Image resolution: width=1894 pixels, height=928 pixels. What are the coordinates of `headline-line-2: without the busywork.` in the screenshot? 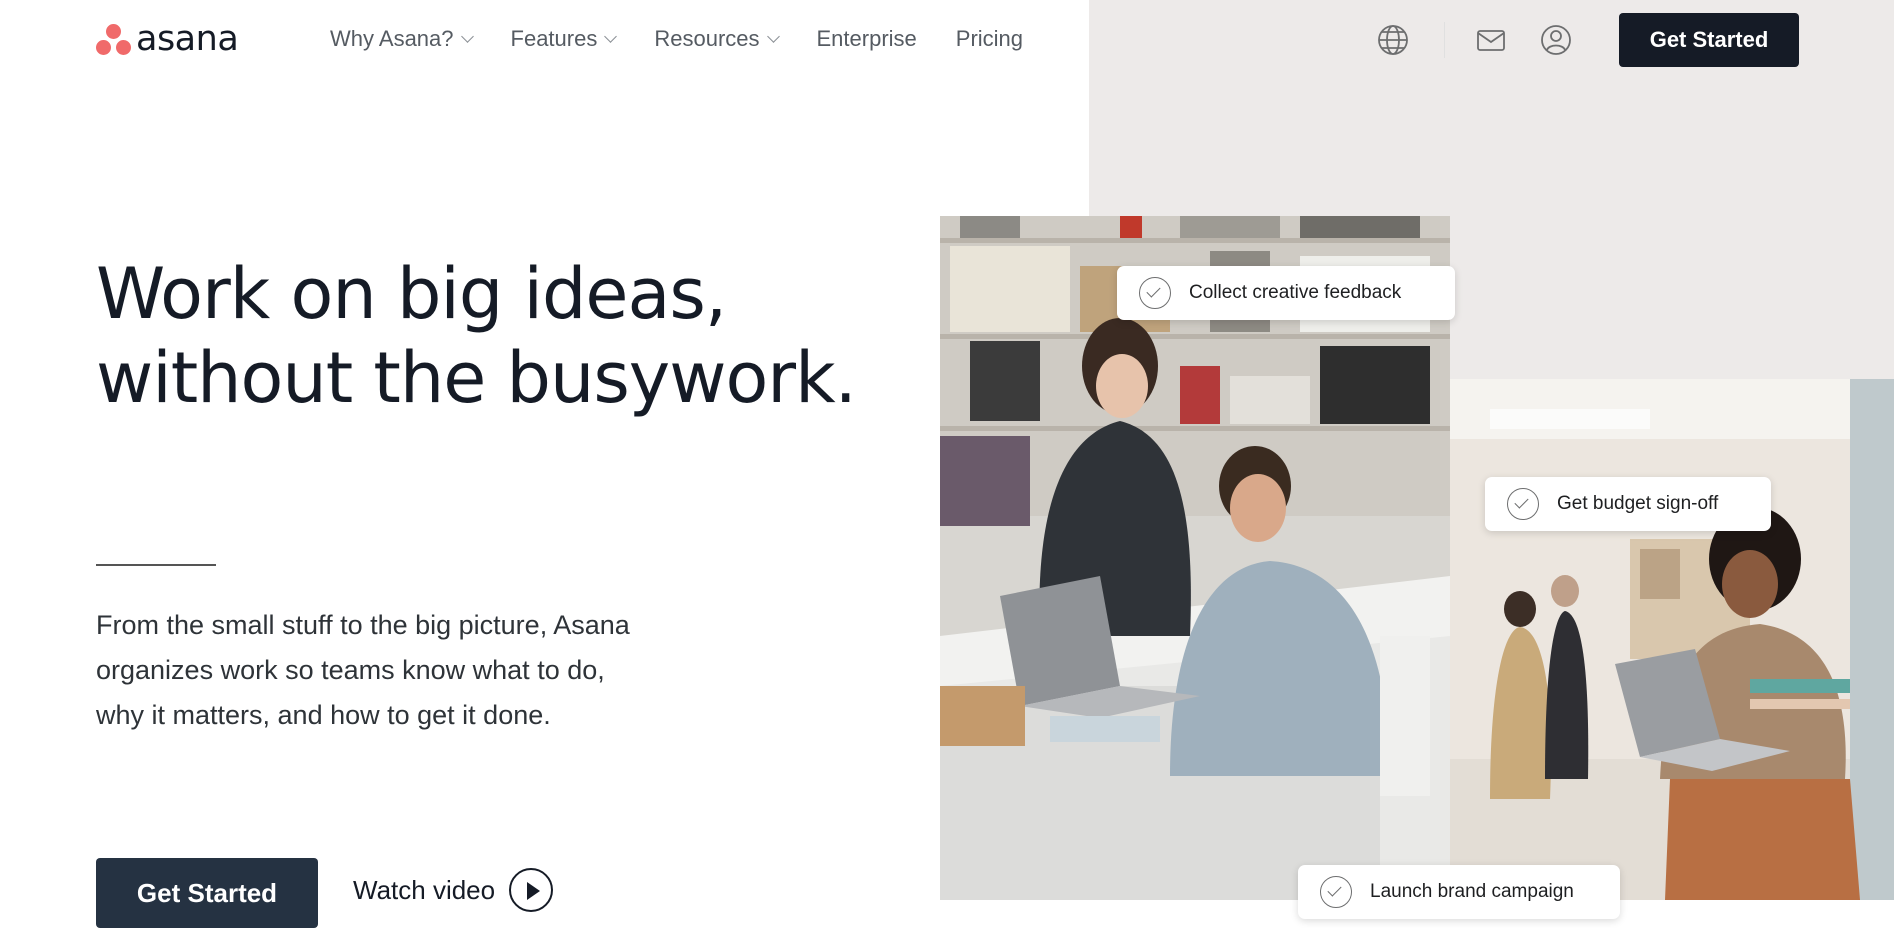 It's located at (476, 378).